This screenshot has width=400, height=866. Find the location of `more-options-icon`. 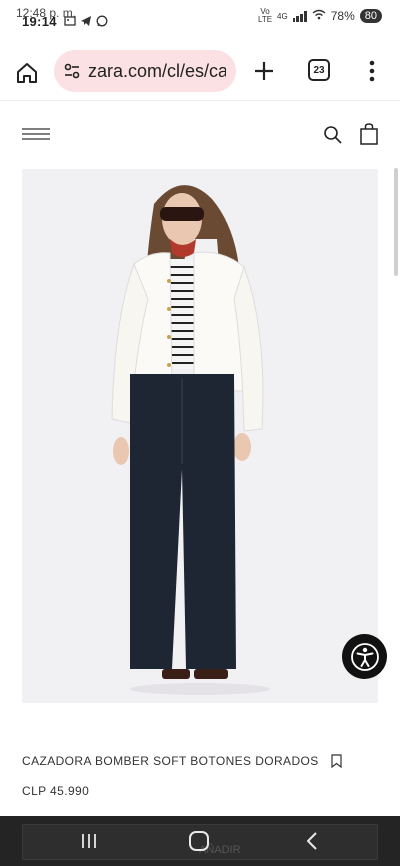

more-options-icon is located at coordinates (372, 71).